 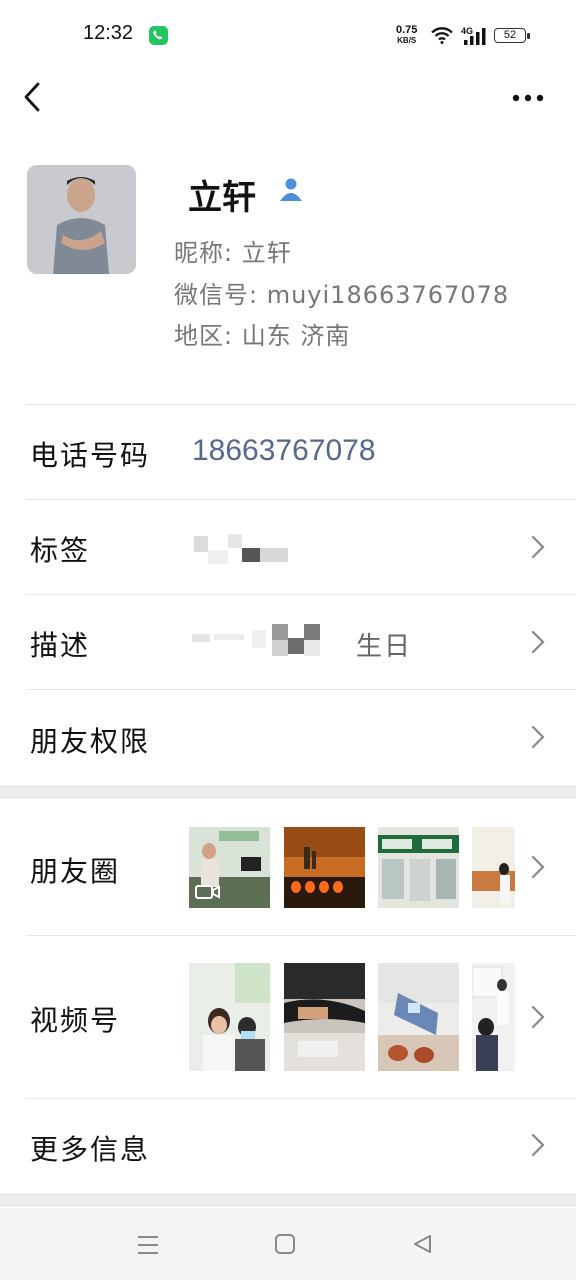 What do you see at coordinates (75, 871) in the screenshot?
I see `moments-label: 朋友圈` at bounding box center [75, 871].